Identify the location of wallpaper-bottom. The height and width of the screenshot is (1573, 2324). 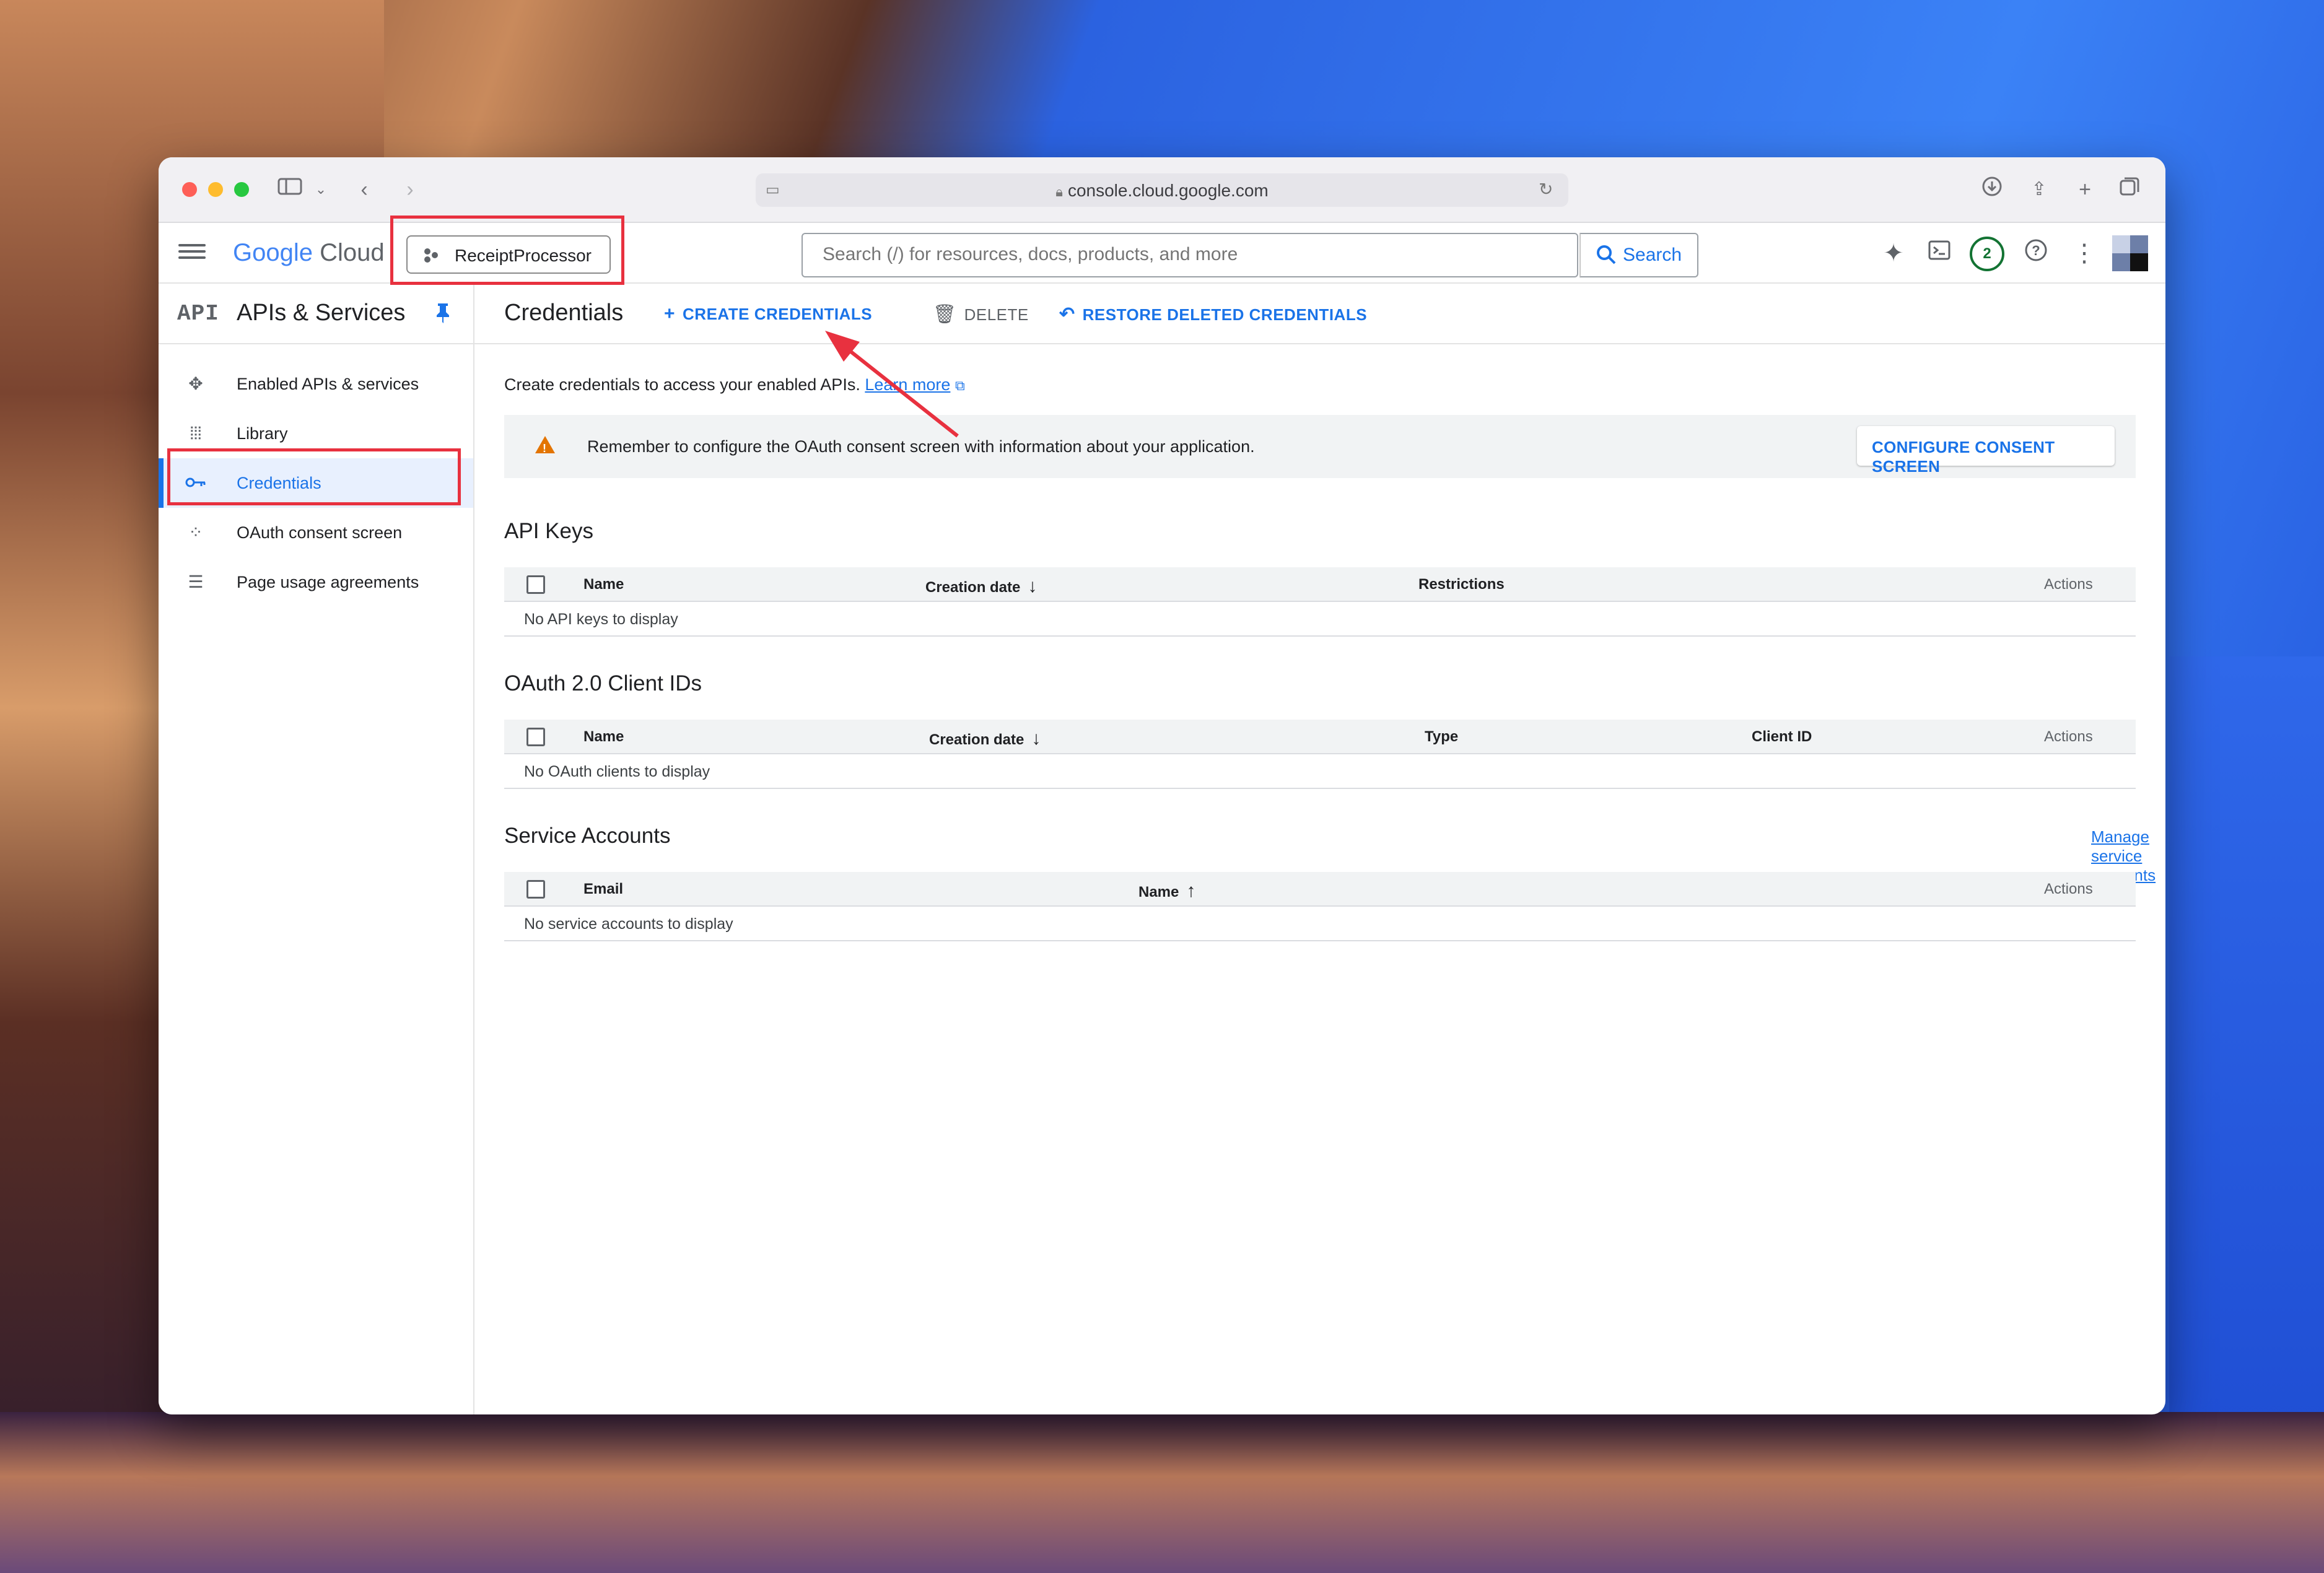
(1162, 1492).